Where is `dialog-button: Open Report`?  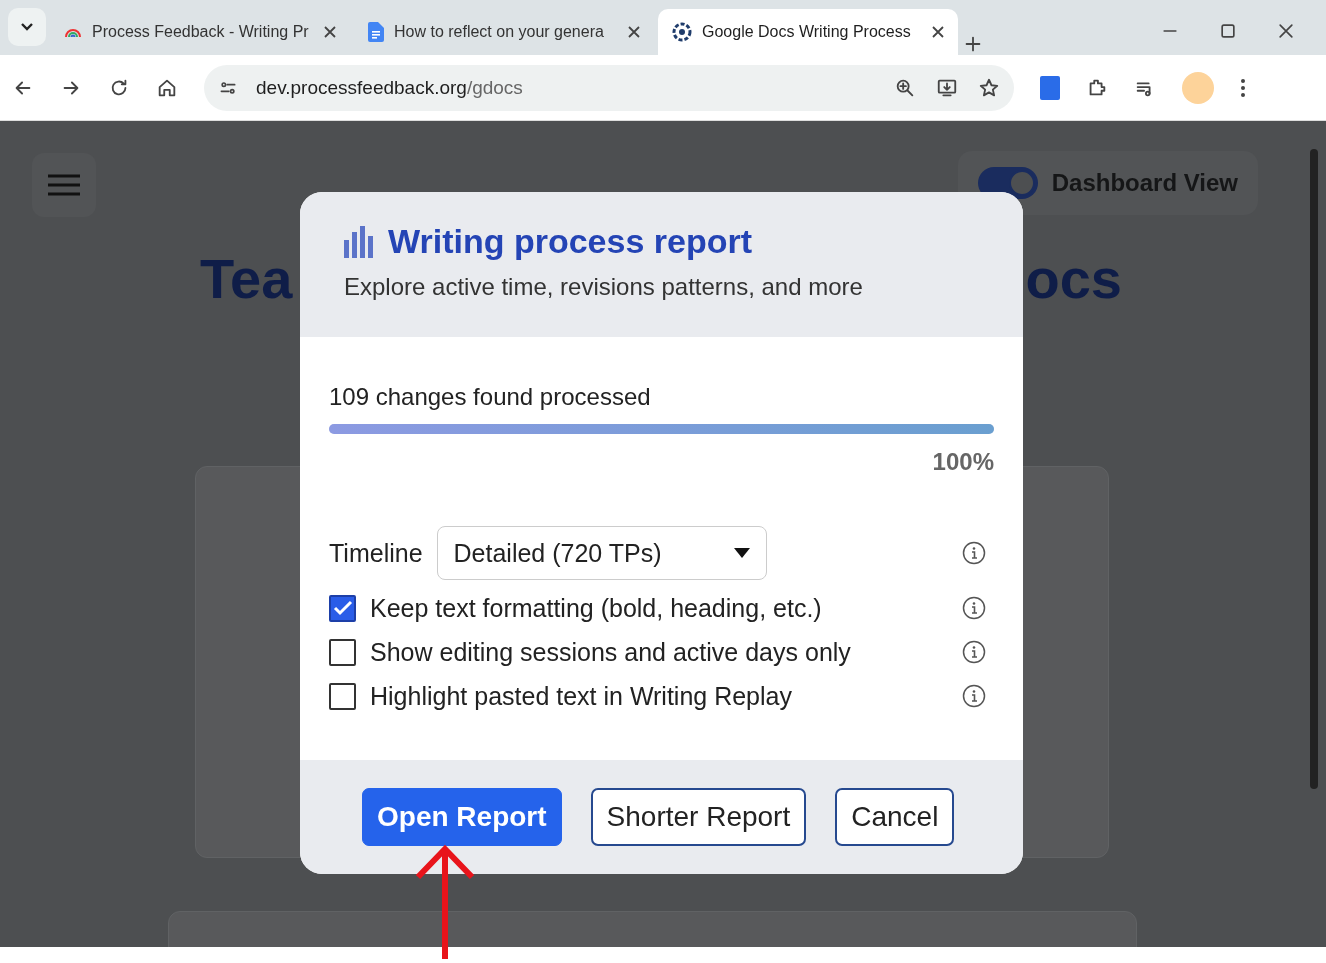
dialog-button: Open Report is located at coordinates (462, 817).